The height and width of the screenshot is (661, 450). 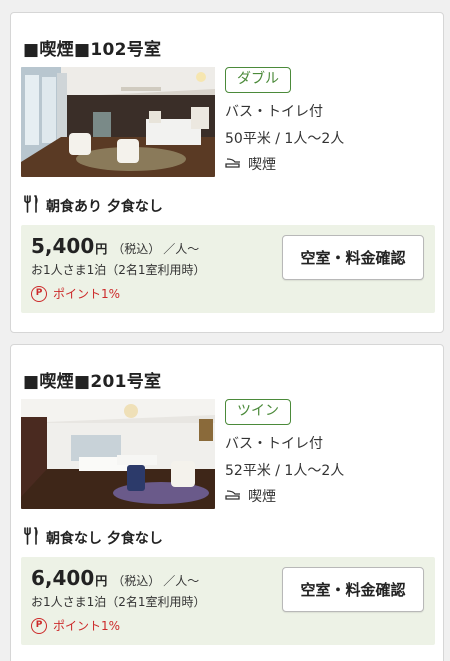 I want to click on price-line: 6,400 円 （税込） ／人〜, so click(x=115, y=578).